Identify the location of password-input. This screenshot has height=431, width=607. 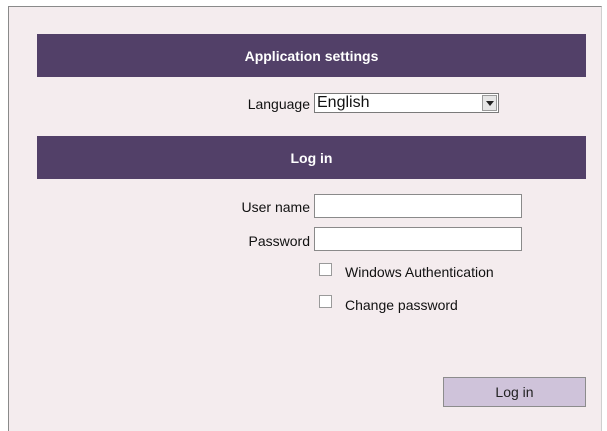
(418, 239).